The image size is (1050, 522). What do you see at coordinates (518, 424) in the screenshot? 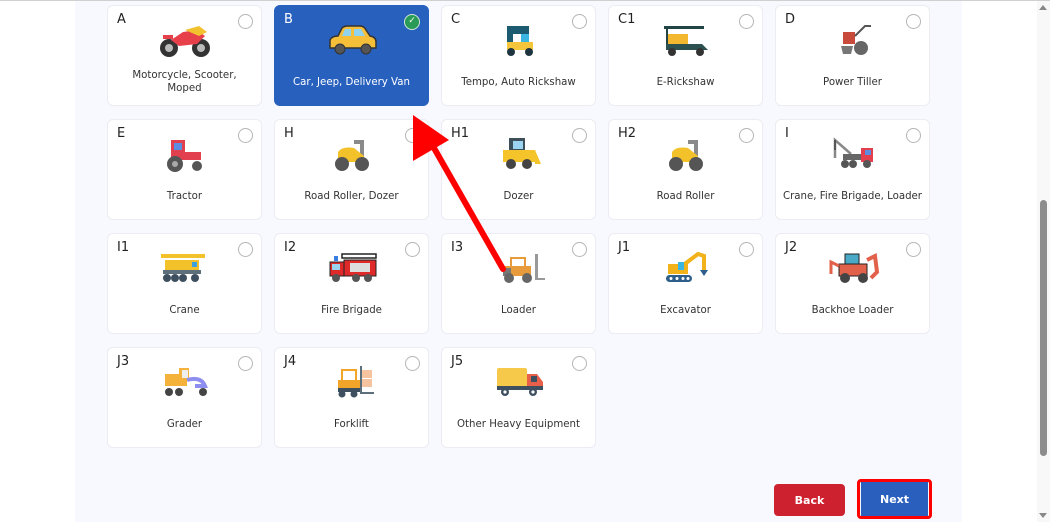
I see `vehicle-class-label: Other Heavy Equipment` at bounding box center [518, 424].